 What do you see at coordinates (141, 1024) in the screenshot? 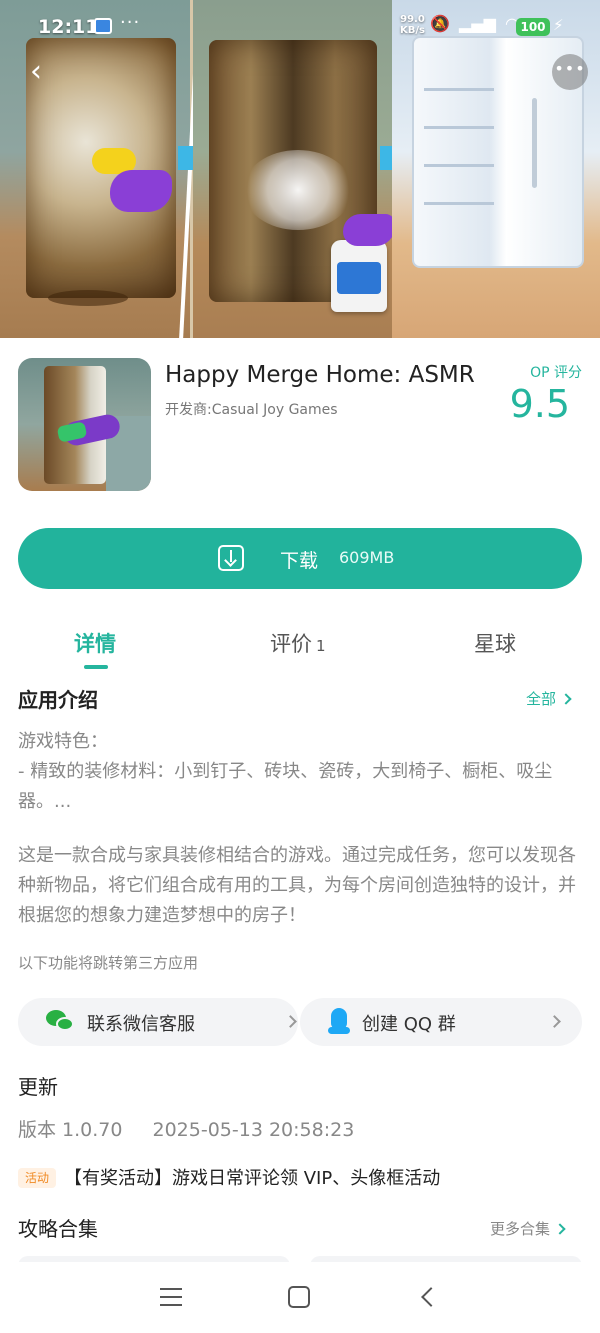
I see `wechat-service-label: 联系微信客服` at bounding box center [141, 1024].